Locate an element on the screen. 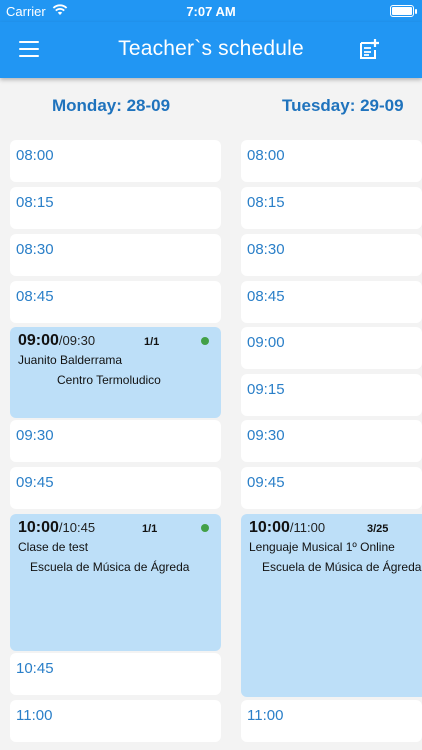 This screenshot has height=750, width=422. clock: 7:07 AM is located at coordinates (211, 11).